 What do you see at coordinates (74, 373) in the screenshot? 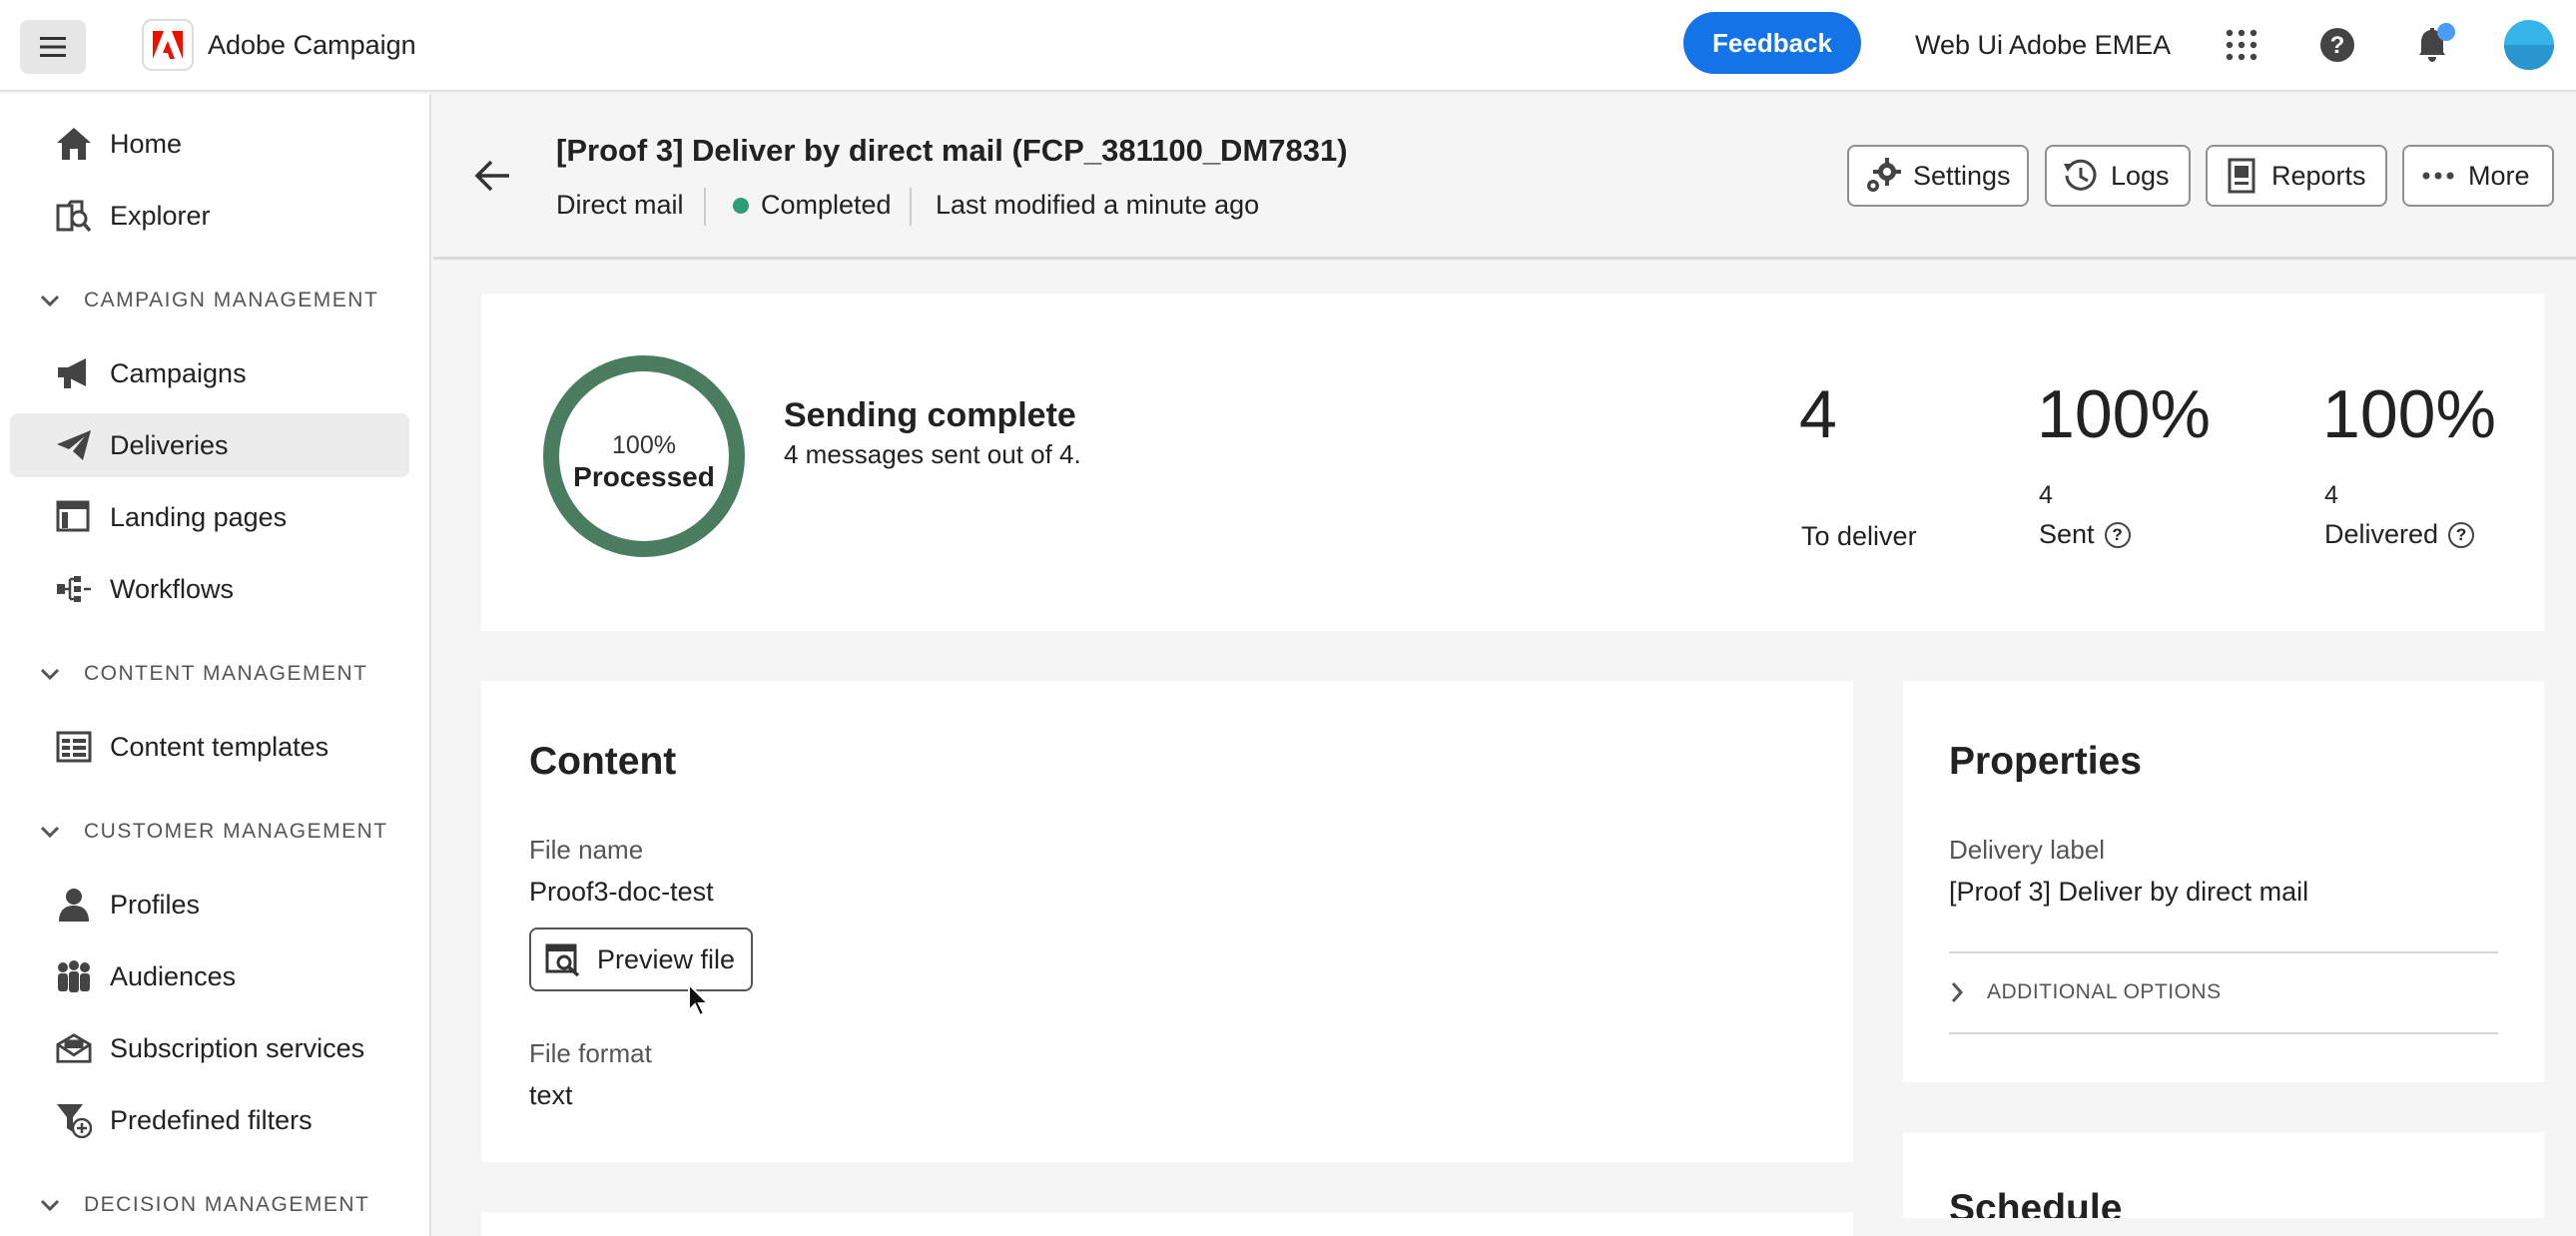
I see `megaphone-icon` at bounding box center [74, 373].